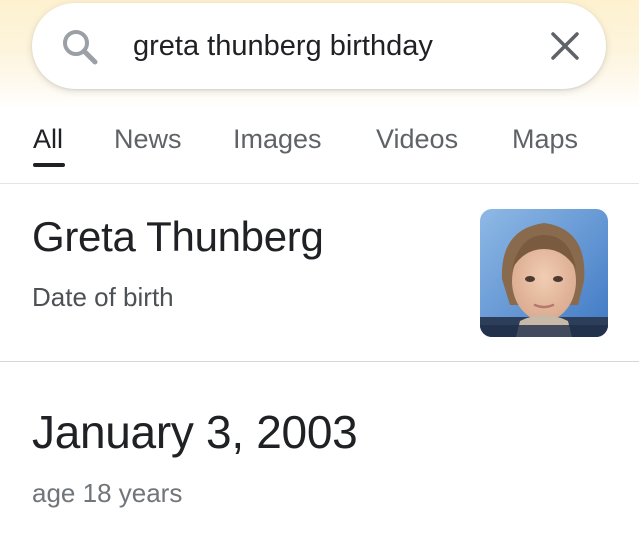 The width and height of the screenshot is (639, 548). I want to click on portrait-image, so click(544, 273).